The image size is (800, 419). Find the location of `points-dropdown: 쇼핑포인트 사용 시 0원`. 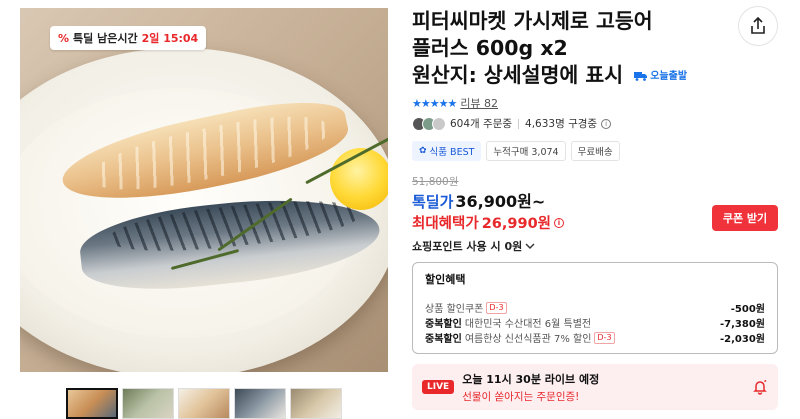

points-dropdown: 쇼핑포인트 사용 시 0원 is located at coordinates (473, 246).